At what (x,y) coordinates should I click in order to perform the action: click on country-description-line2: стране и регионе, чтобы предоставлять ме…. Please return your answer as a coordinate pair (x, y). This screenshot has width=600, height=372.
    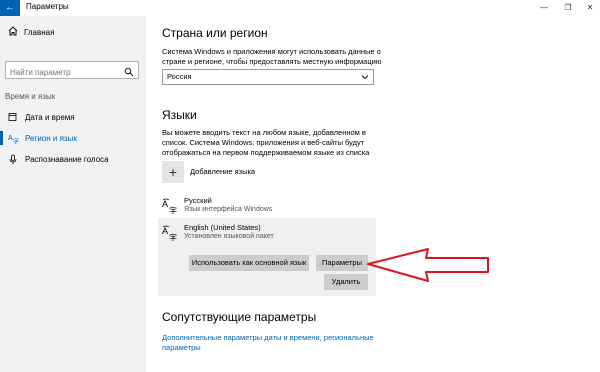
    Looking at the image, I should click on (272, 61).